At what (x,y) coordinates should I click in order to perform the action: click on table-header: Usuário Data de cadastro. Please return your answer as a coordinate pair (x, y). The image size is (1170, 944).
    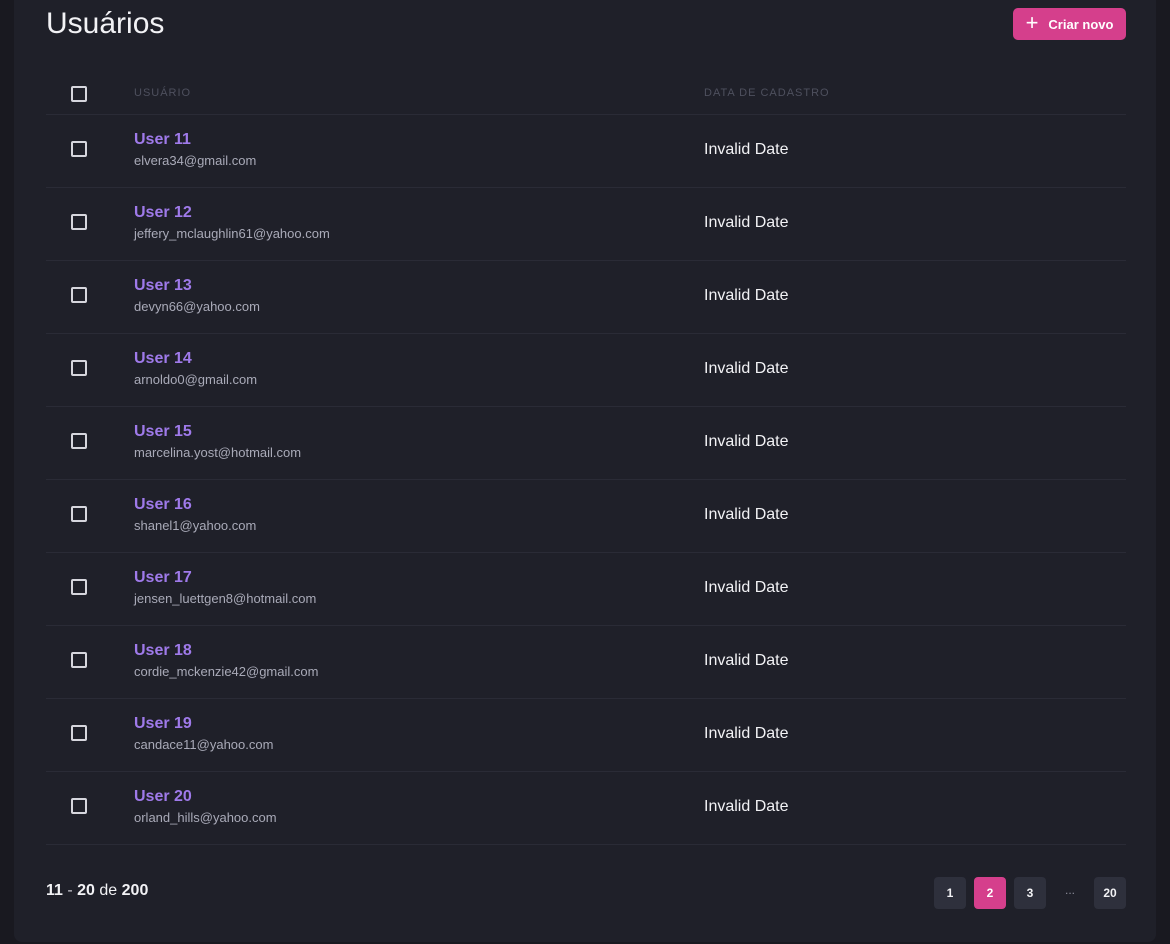
    Looking at the image, I should click on (586, 94).